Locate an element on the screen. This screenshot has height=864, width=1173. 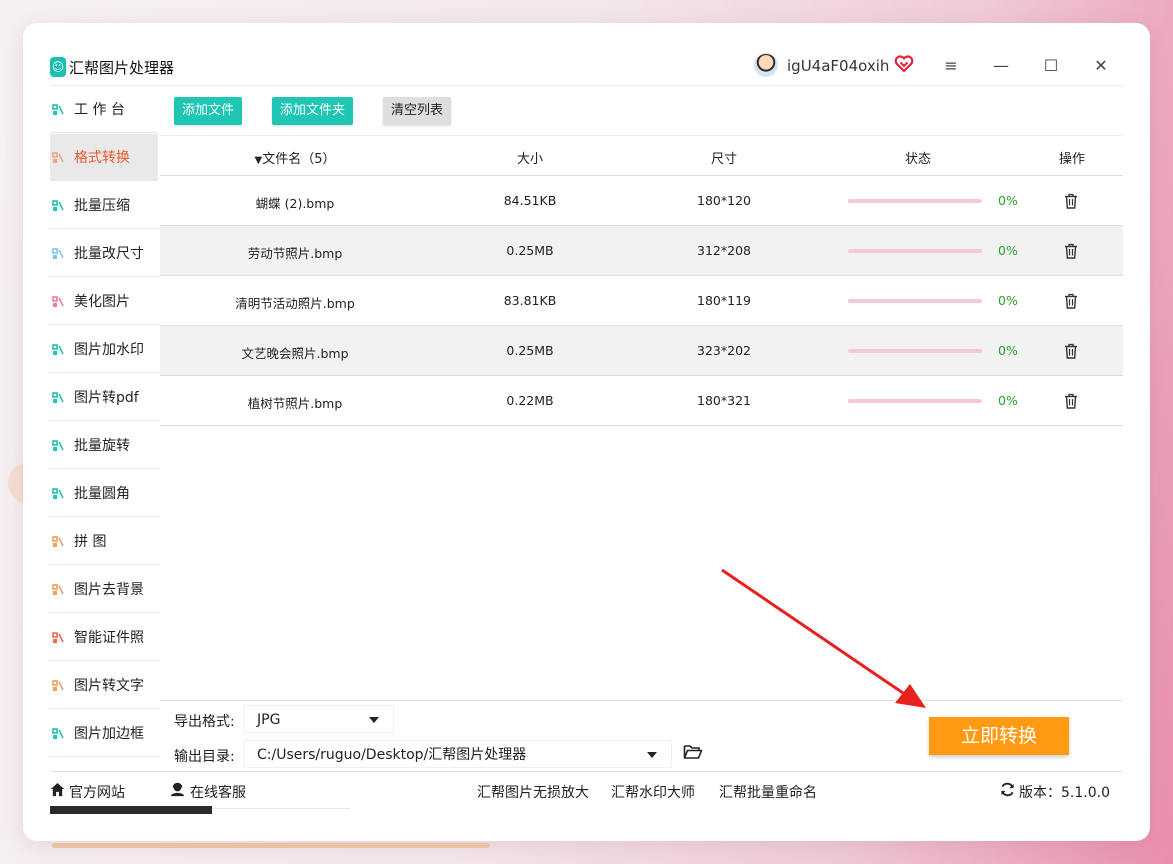
sidebar-item-5: 图片加水印 is located at coordinates (104, 349).